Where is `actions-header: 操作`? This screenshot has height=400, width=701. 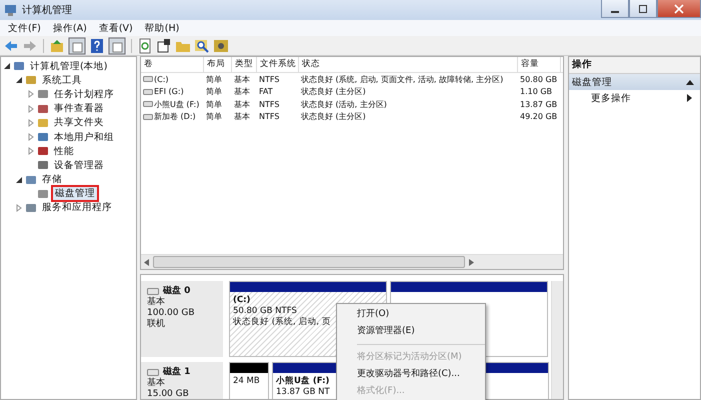 actions-header: 操作 is located at coordinates (634, 65).